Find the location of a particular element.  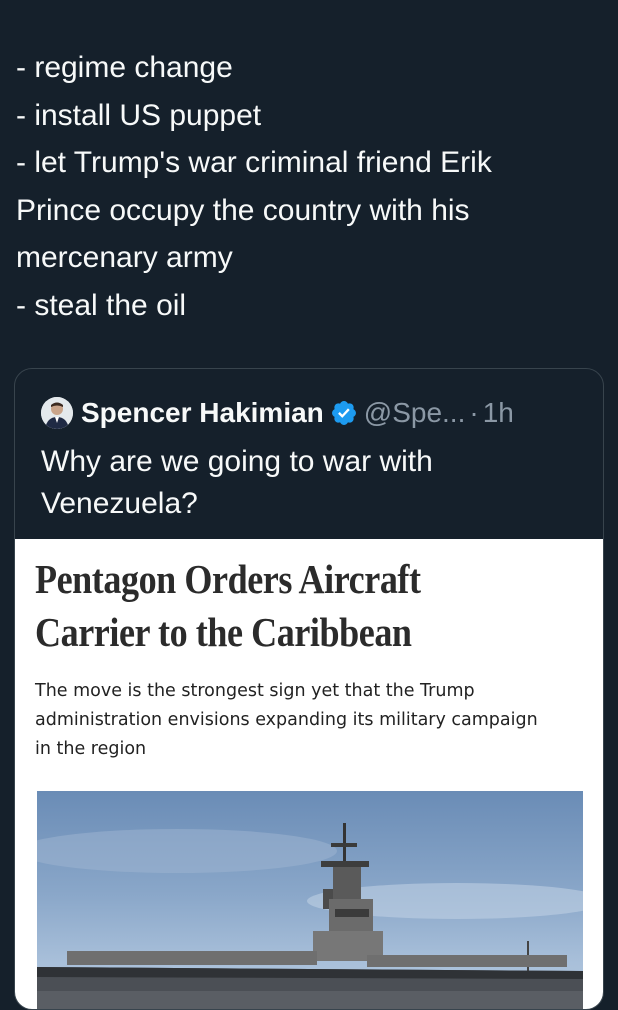

tweet-line: - let Trump's war criminal friend Erik is located at coordinates (254, 162).